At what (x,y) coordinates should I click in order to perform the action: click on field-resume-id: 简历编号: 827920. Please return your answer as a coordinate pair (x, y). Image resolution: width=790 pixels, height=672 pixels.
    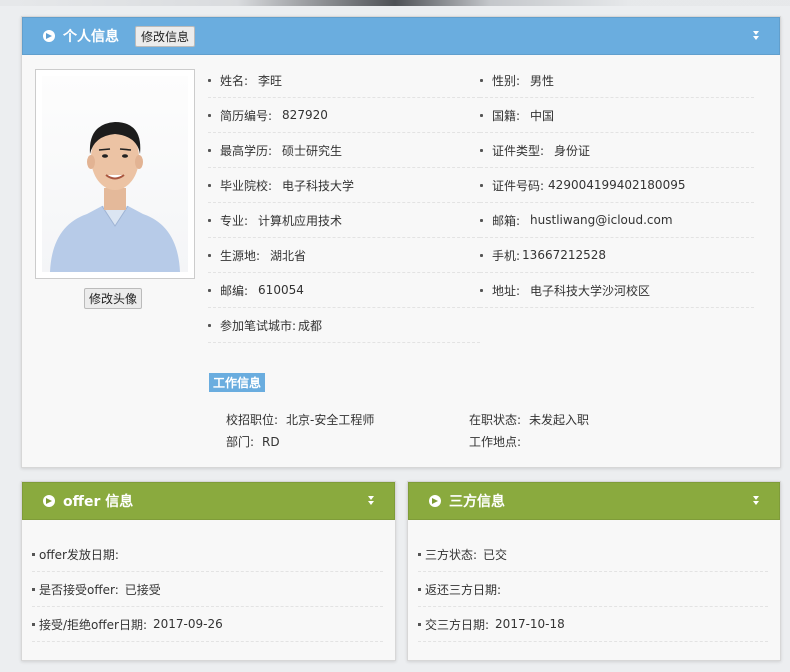
    Looking at the image, I should click on (344, 115).